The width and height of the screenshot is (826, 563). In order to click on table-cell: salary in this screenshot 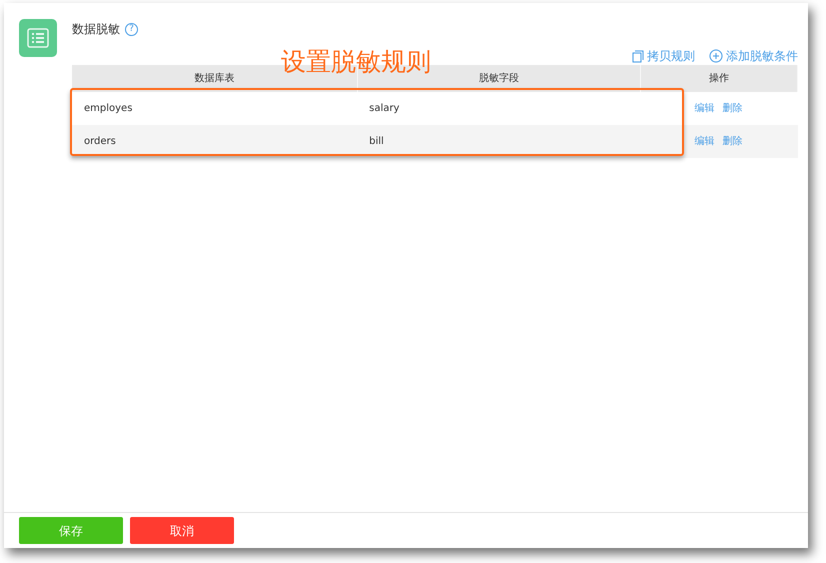, I will do `click(499, 108)`.